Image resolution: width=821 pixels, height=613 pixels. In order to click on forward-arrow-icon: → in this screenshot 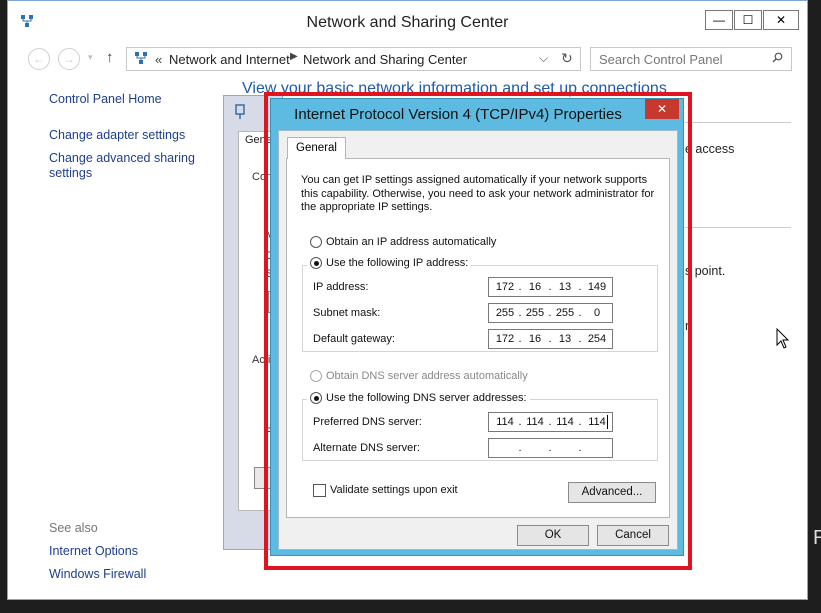, I will do `click(69, 59)`.